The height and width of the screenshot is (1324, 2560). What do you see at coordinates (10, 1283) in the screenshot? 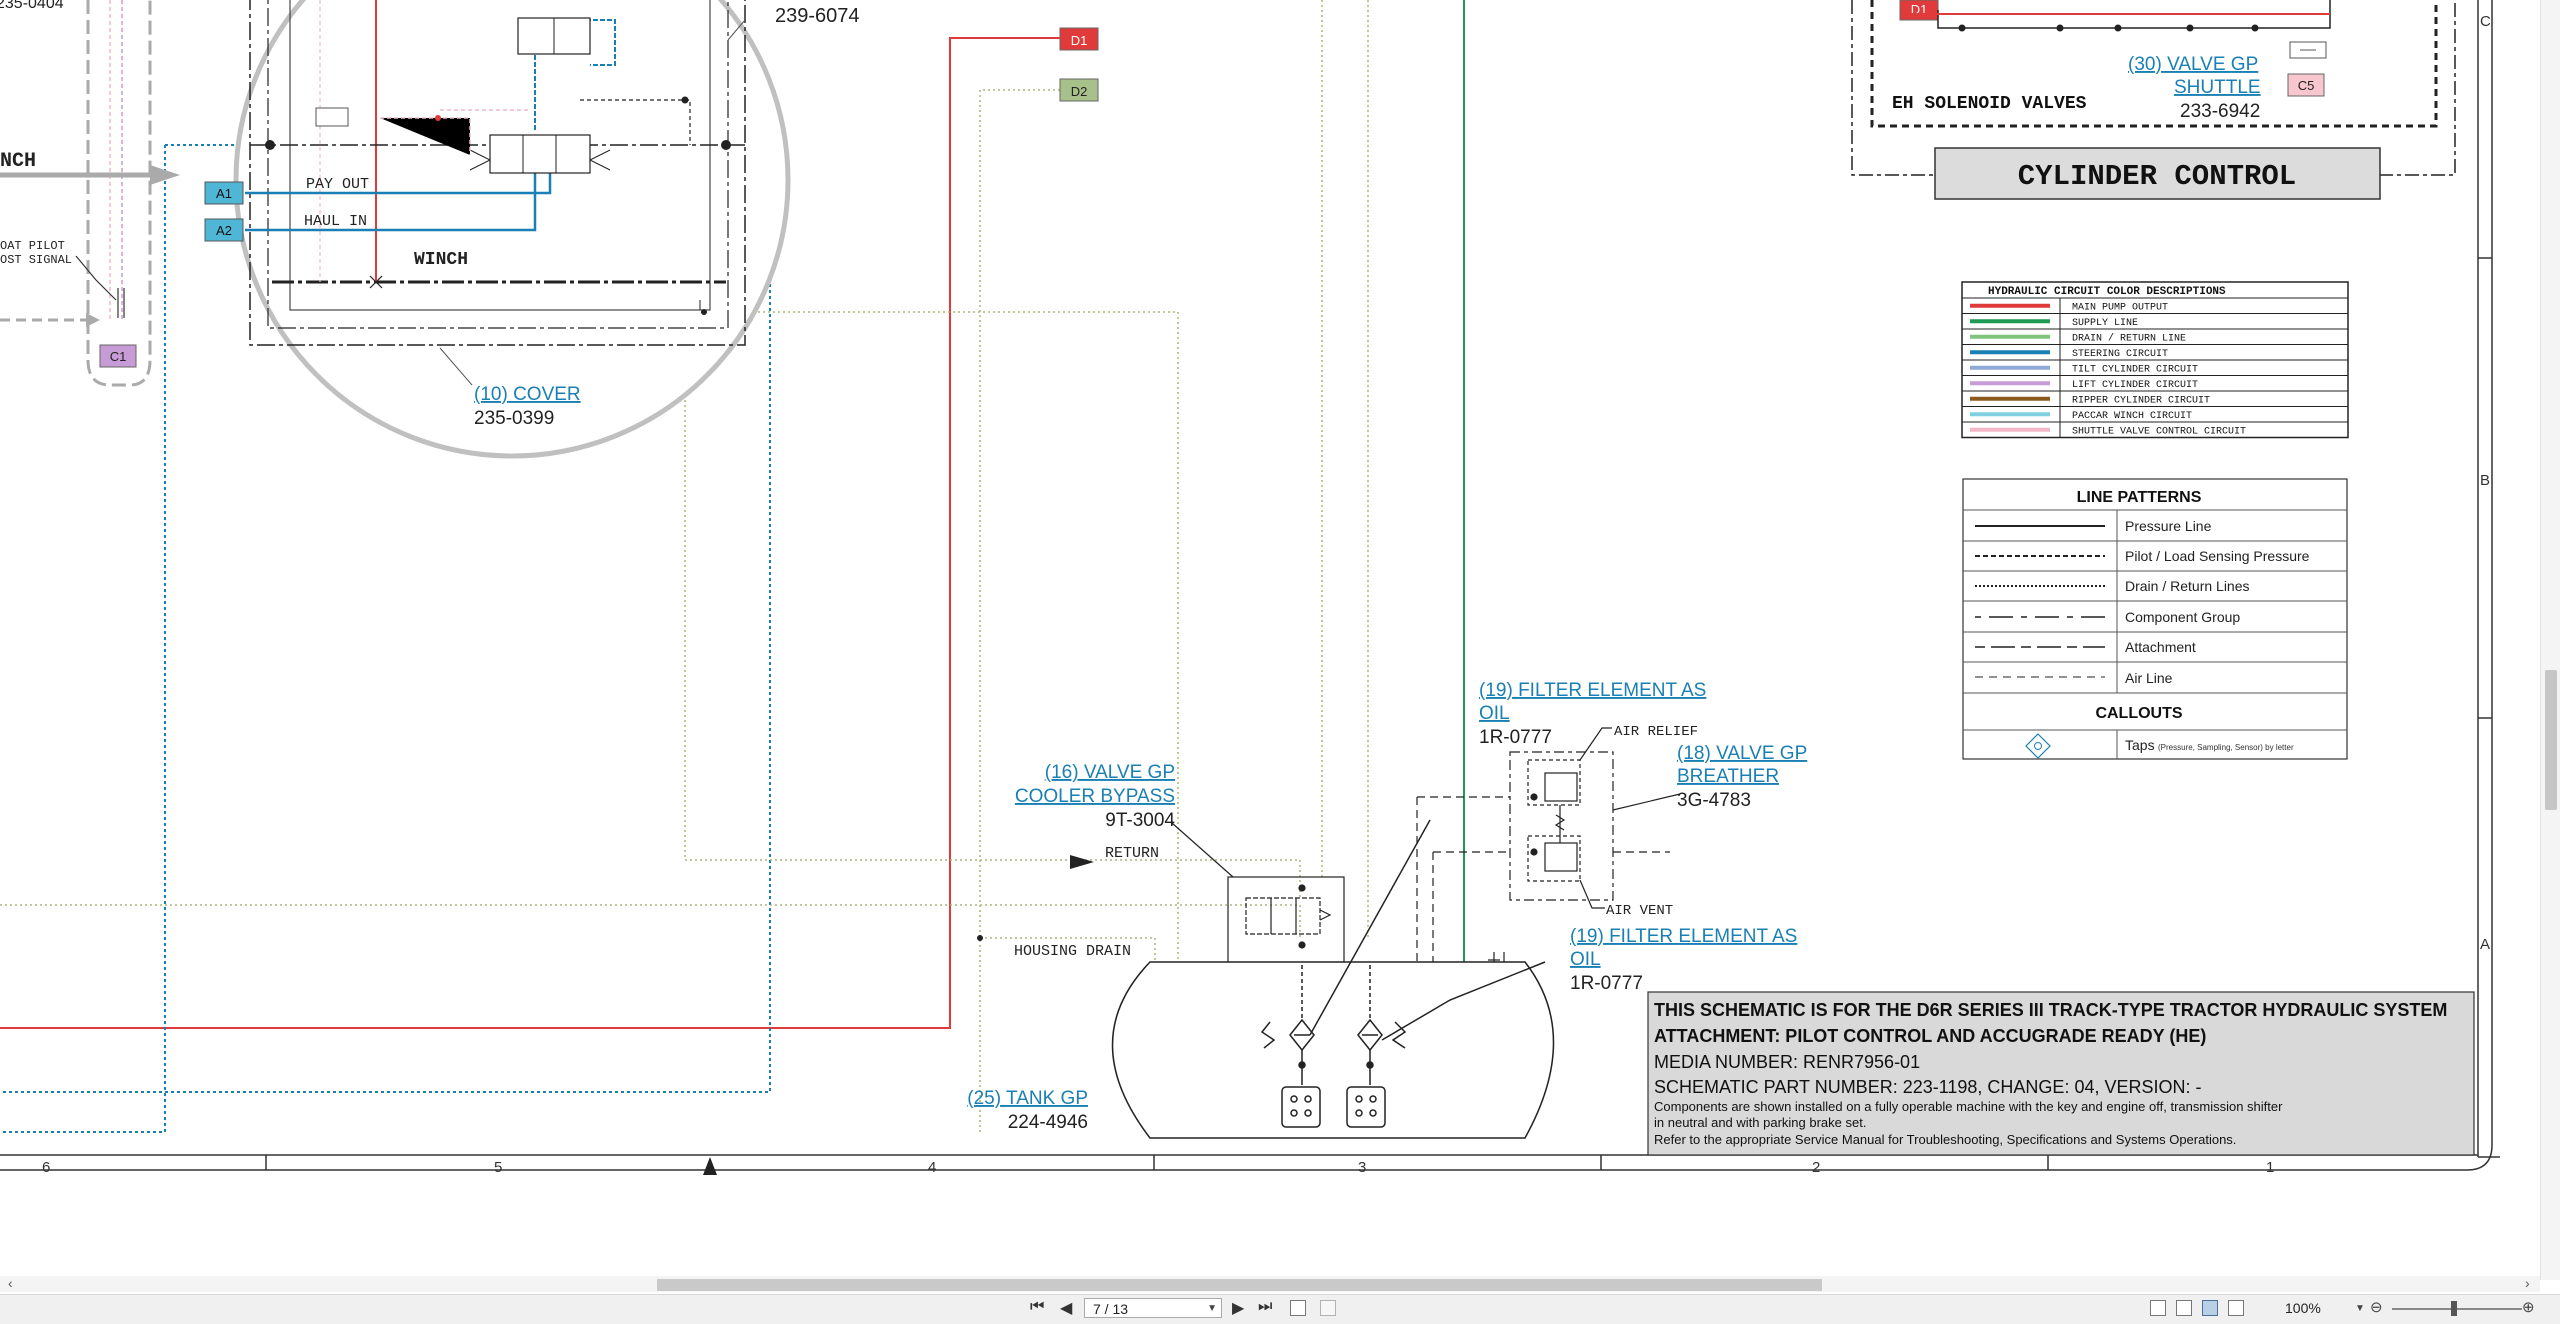
I see `scroll-left-icon: ‹` at bounding box center [10, 1283].